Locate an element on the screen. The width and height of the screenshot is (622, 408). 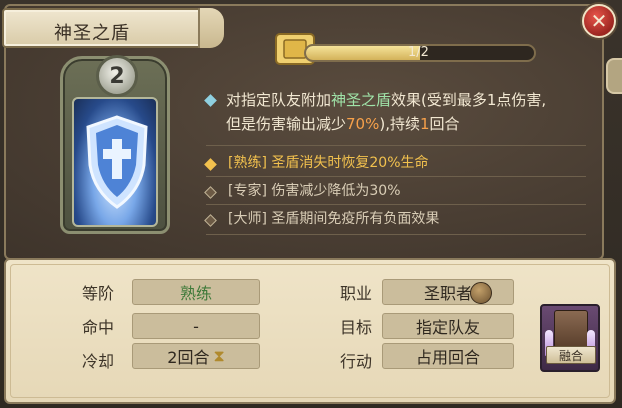
rank-label: 等阶 is located at coordinates (98, 293).